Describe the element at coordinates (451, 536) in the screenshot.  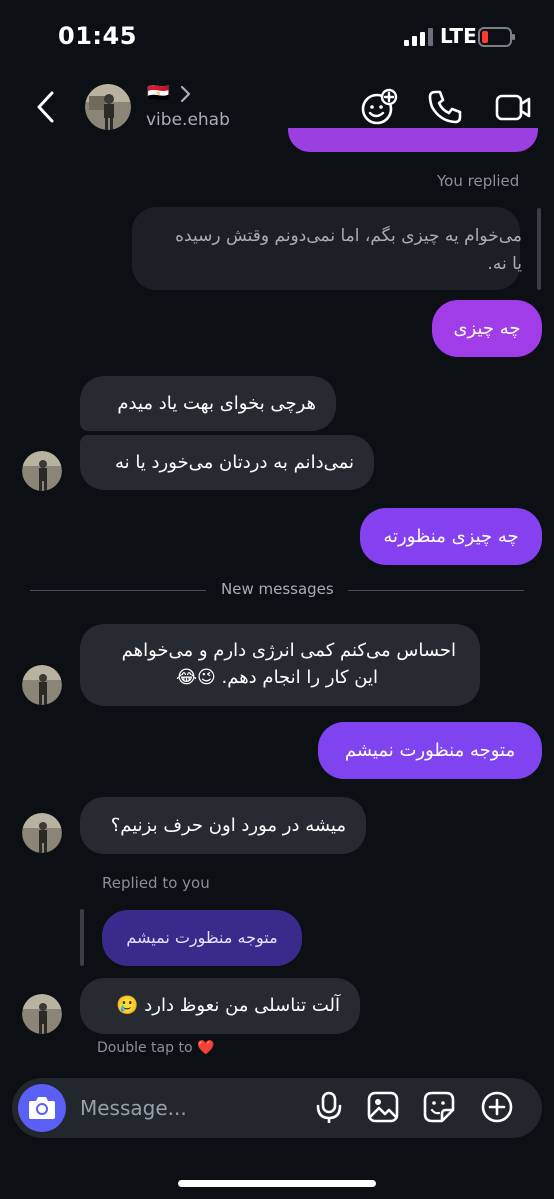
I see `message-outgoing: چه چیزی منظورته` at that location.